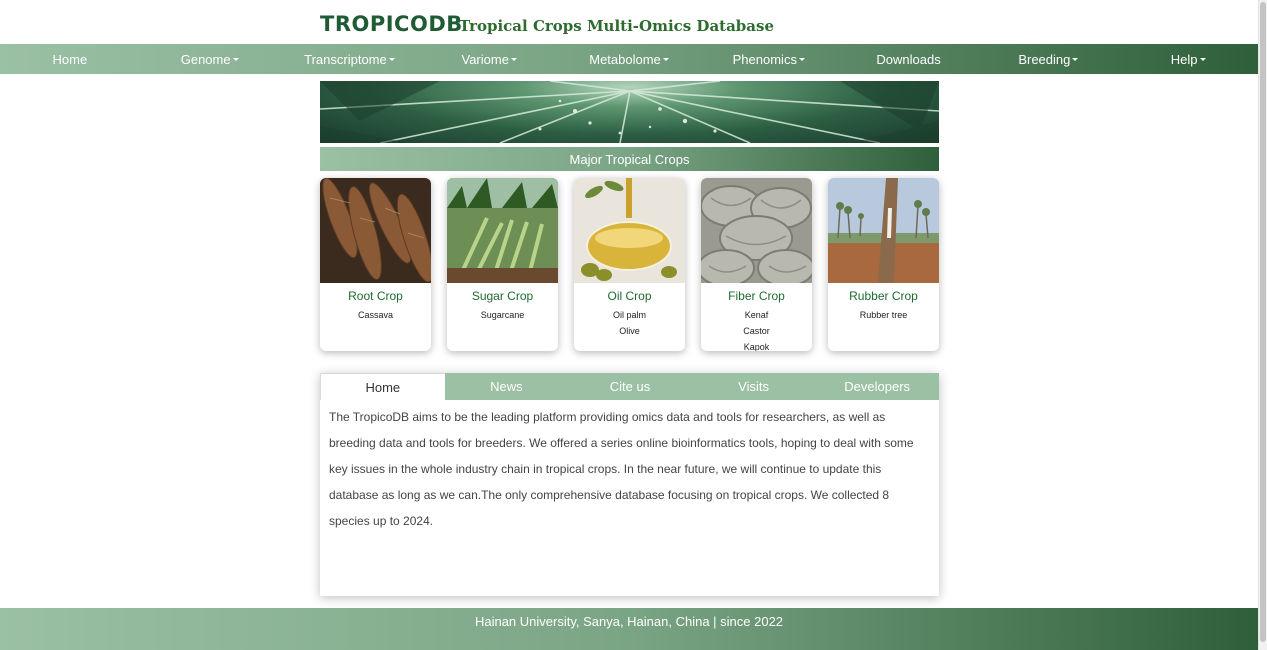 The height and width of the screenshot is (650, 1267). Describe the element at coordinates (507, 386) in the screenshot. I see `tab-news: News` at that location.